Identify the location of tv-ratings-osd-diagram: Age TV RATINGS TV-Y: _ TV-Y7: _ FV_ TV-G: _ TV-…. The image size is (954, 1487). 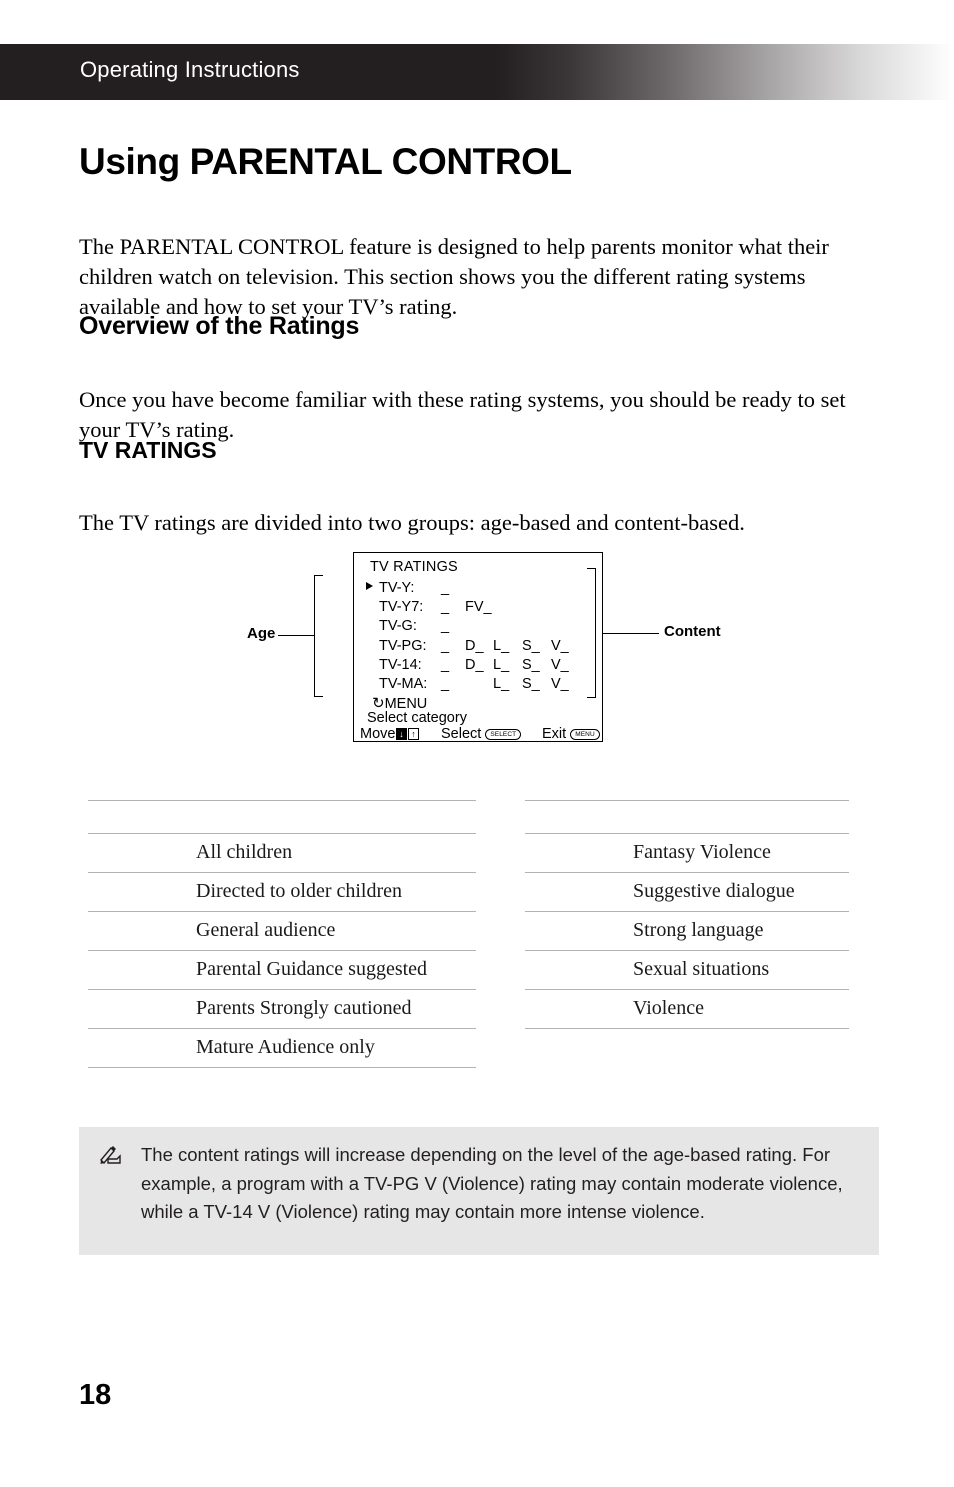
(500, 650).